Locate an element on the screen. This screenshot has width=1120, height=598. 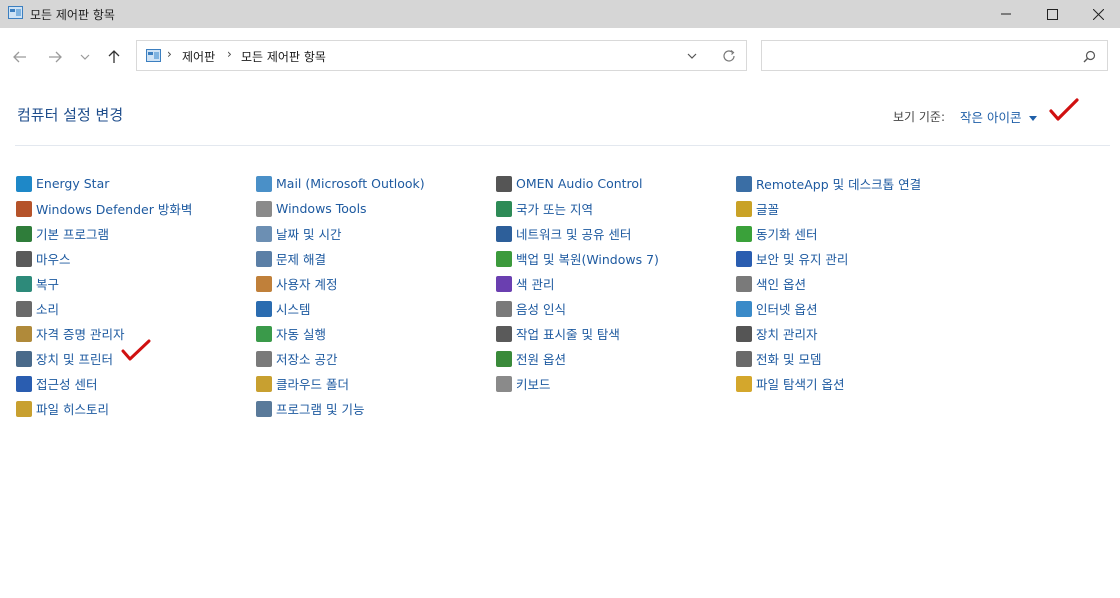
control-panel-item: Windows Defender 방화벽 is located at coordinates (136, 208).